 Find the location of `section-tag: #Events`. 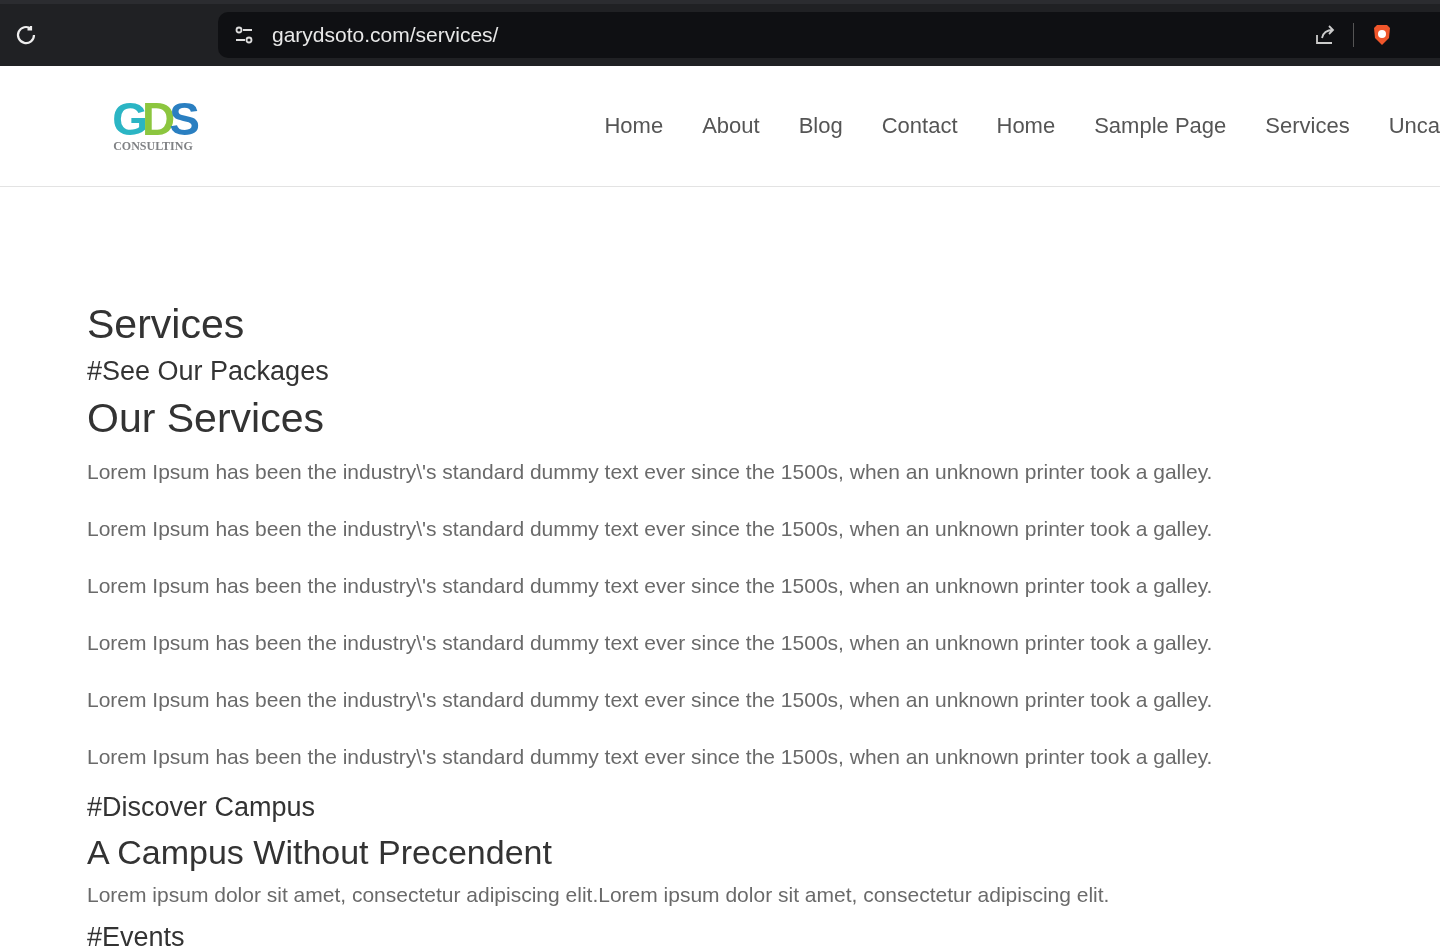

section-tag: #Events is located at coordinates (763, 933).